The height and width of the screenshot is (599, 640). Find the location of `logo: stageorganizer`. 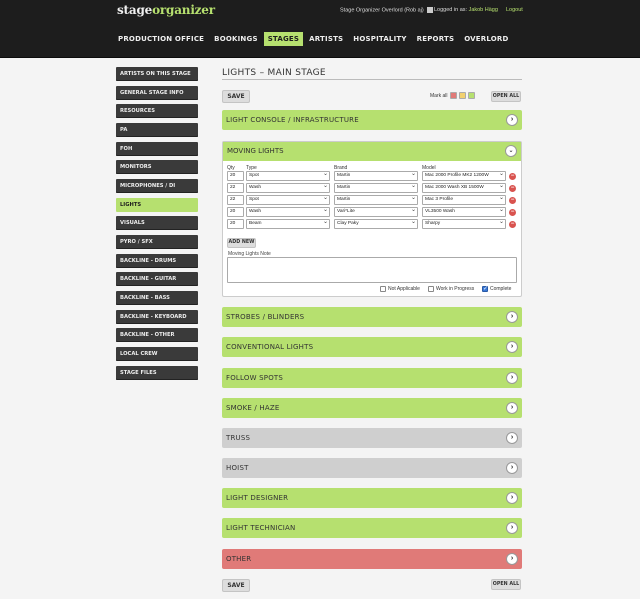

logo: stageorganizer is located at coordinates (166, 10).